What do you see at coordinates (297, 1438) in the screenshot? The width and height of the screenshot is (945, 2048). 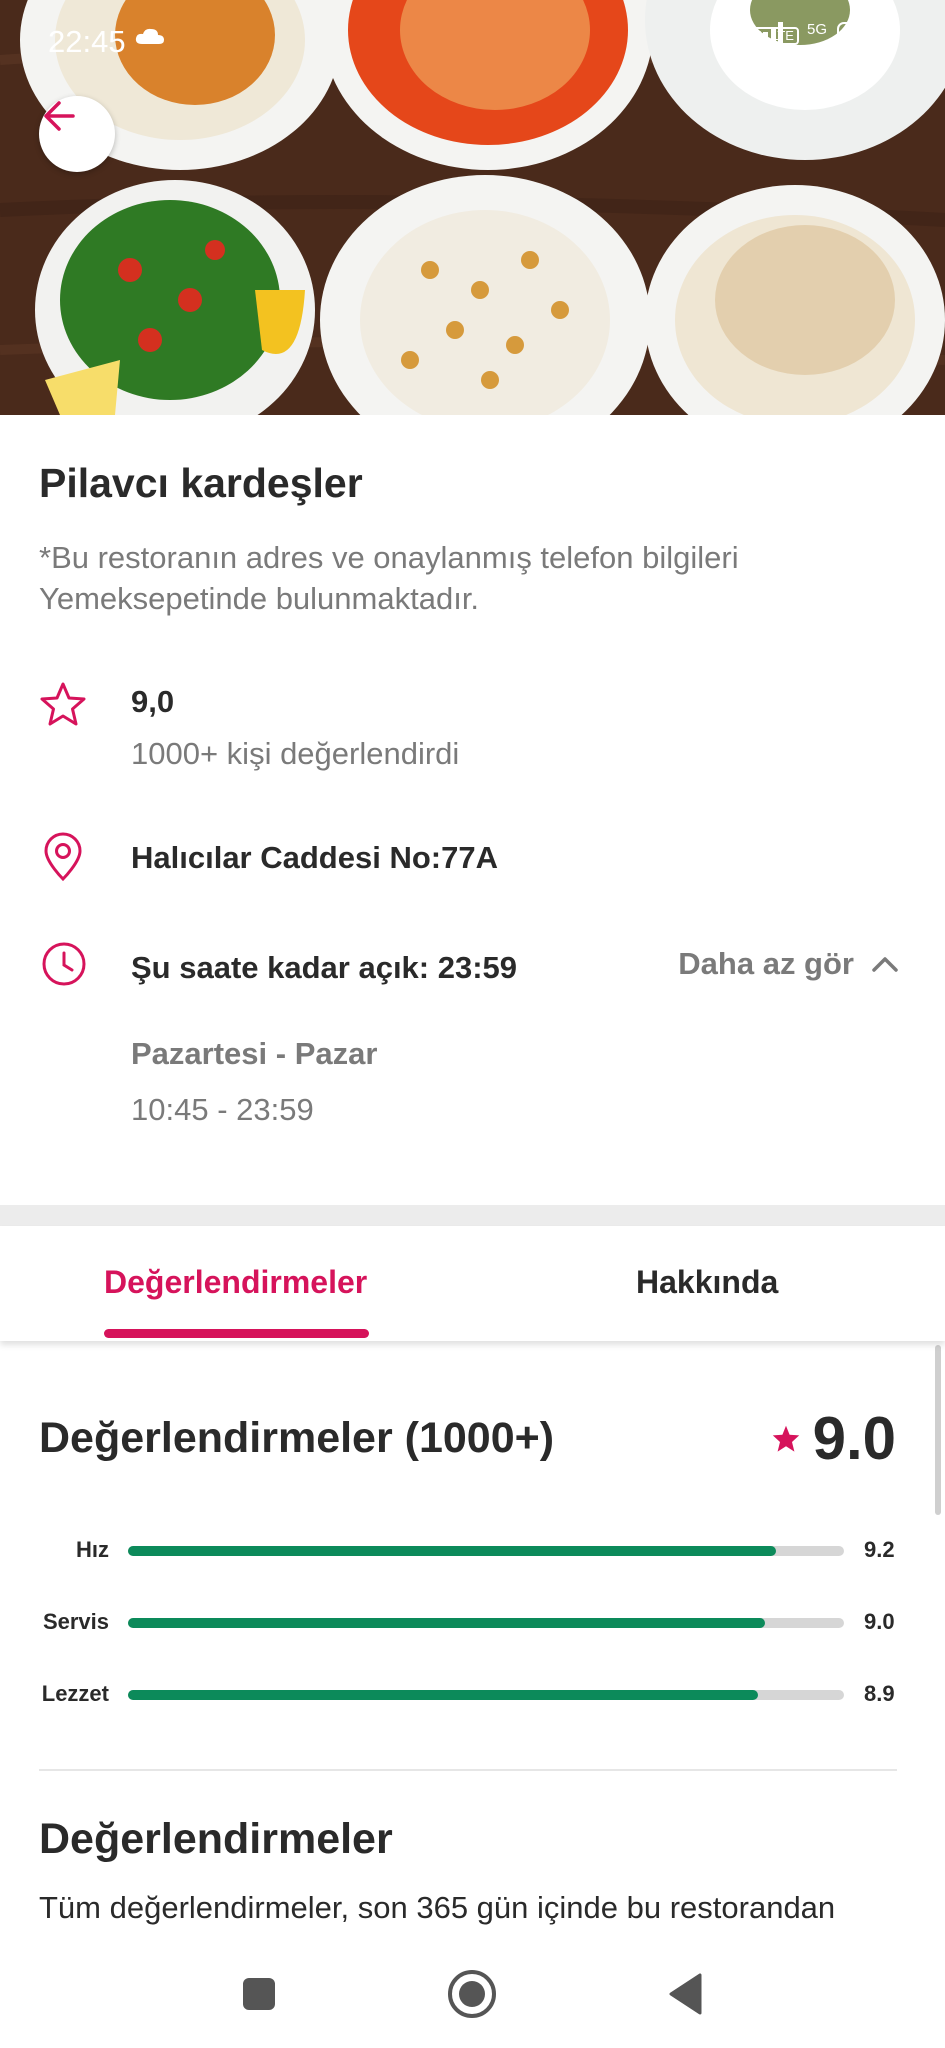 I see `reviews-title: Değerlendirmeler (1000+)` at bounding box center [297, 1438].